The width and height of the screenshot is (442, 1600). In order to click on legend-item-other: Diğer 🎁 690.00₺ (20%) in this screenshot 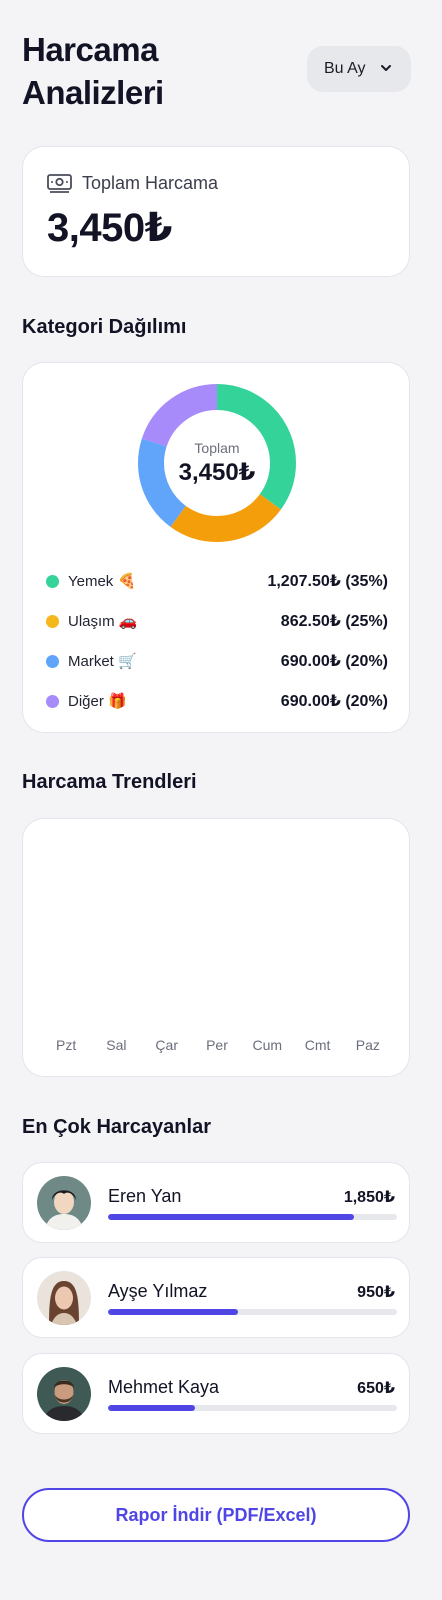, I will do `click(217, 701)`.